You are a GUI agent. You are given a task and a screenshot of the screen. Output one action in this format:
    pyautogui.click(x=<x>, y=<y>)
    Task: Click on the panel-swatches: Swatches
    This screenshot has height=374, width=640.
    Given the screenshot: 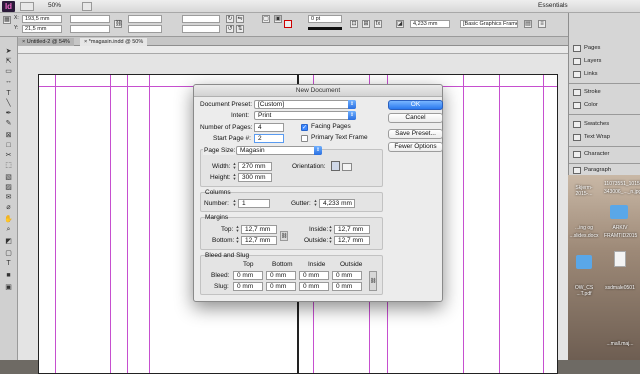 What is the action you would take?
    pyautogui.click(x=604, y=124)
    